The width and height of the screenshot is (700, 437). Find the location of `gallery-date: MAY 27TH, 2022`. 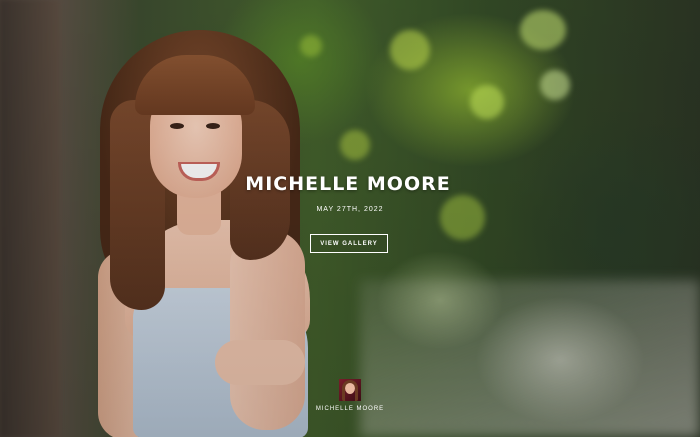

gallery-date: MAY 27TH, 2022 is located at coordinates (350, 209).